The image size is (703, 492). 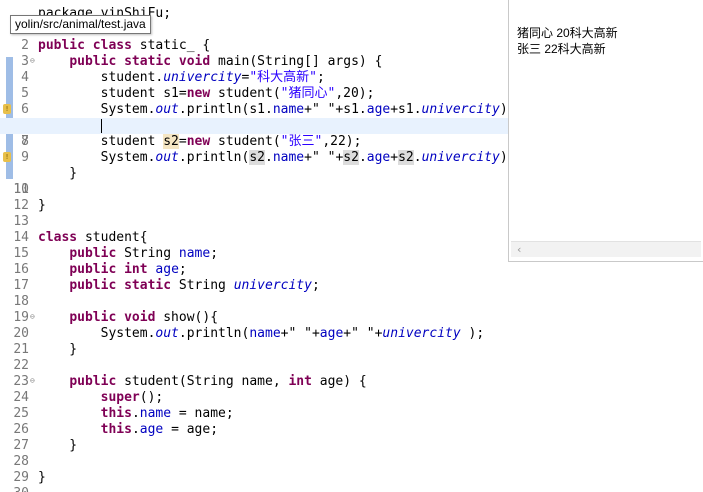 I want to click on code-text: this.name = name;, so click(x=136, y=414).